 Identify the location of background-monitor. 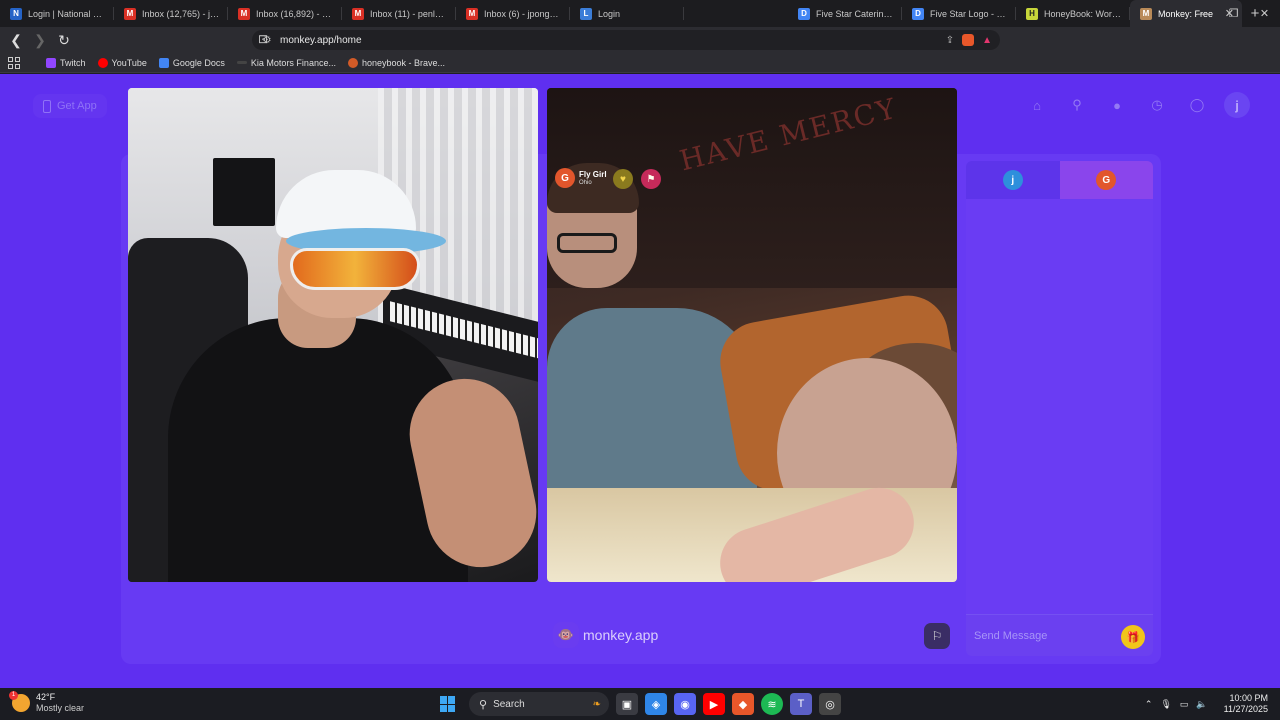
(244, 192).